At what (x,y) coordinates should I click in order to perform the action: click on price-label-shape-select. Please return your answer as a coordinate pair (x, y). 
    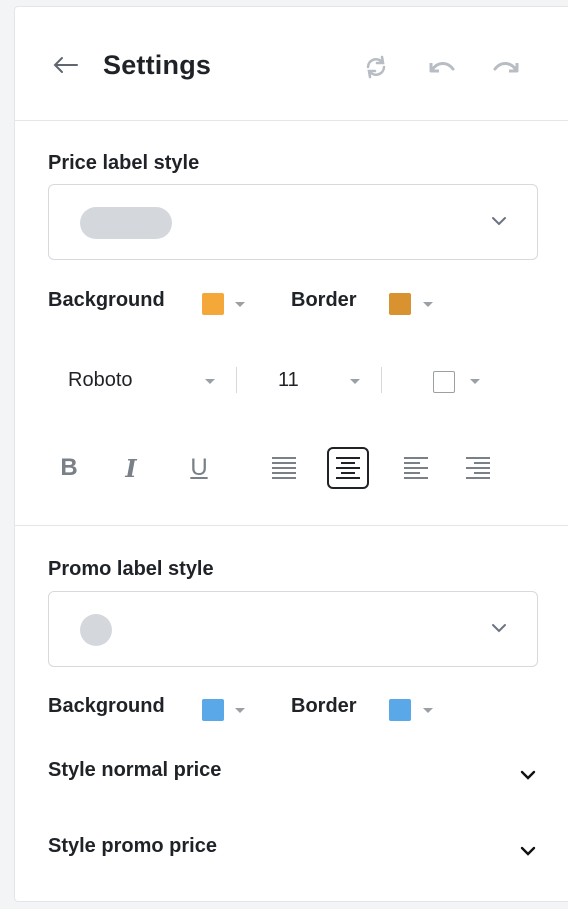
    Looking at the image, I should click on (293, 222).